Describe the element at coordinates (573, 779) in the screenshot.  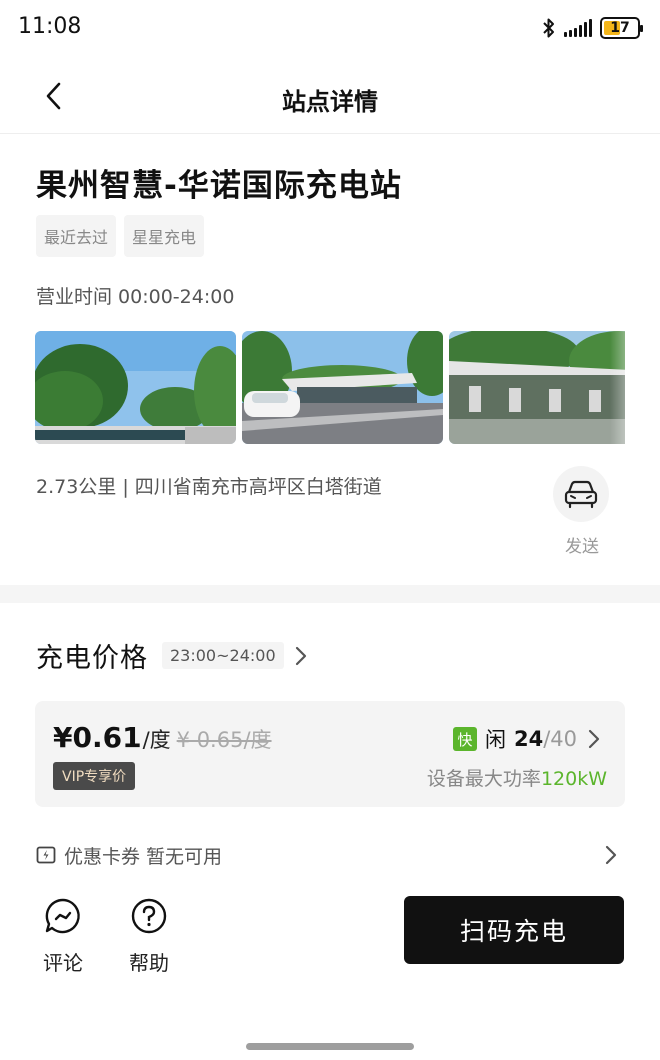
I see `max-power-value: 120kW` at that location.